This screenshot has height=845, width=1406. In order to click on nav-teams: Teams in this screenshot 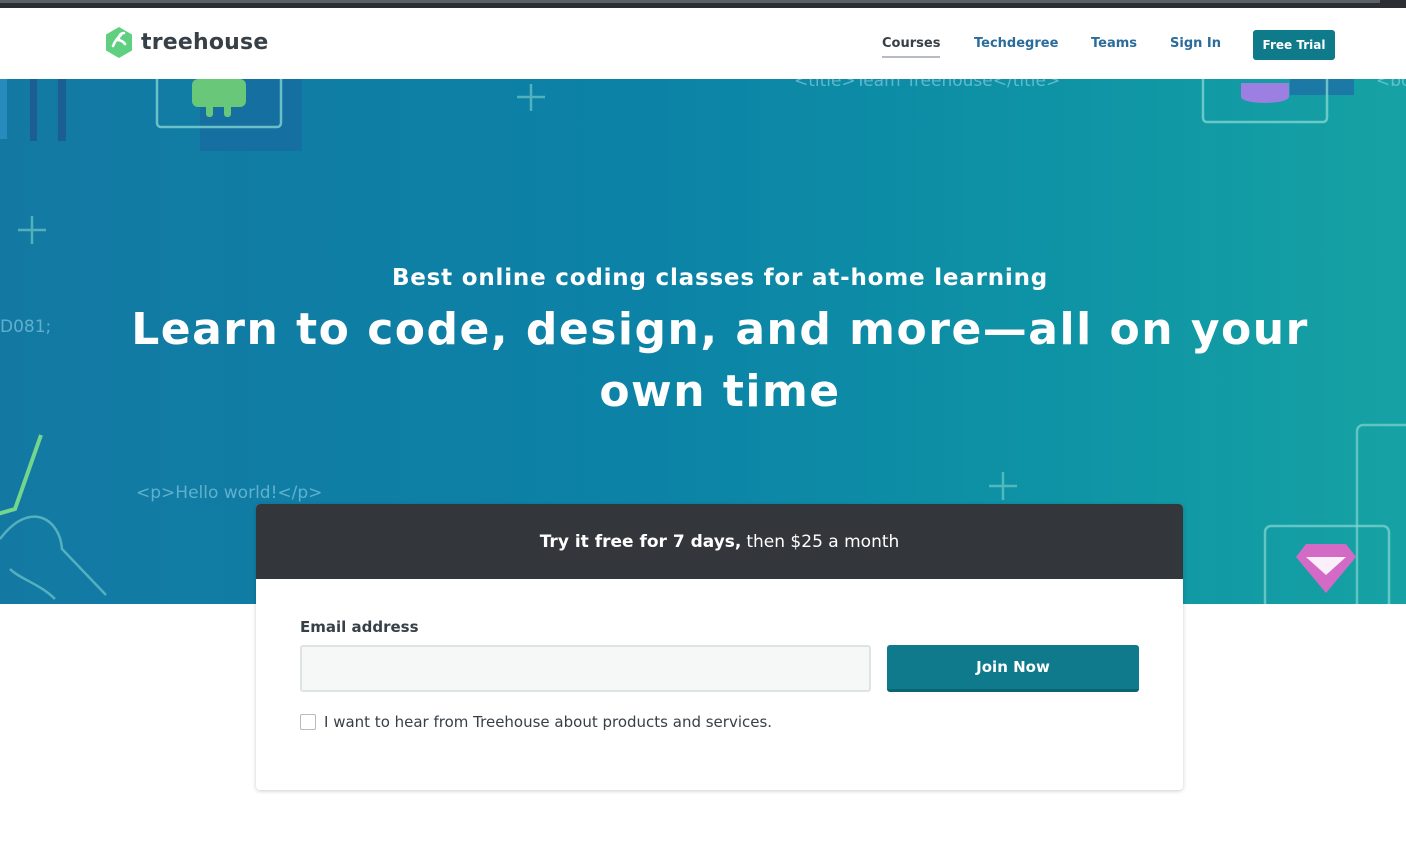, I will do `click(1114, 44)`.